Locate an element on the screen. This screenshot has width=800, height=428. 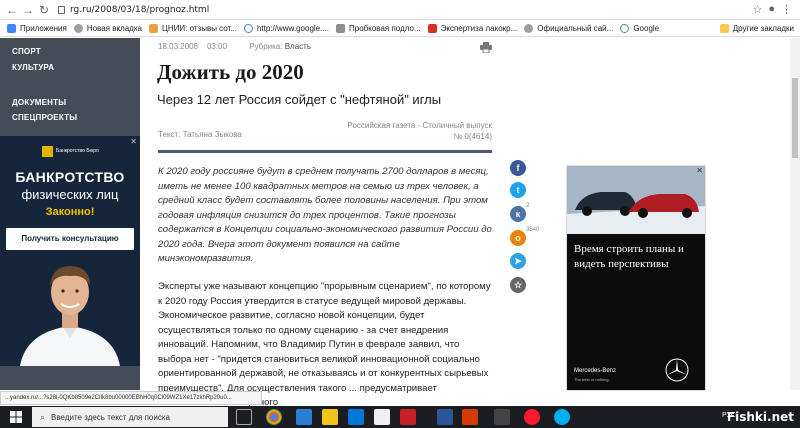
watermark: Fishki.net is located at coordinates (760, 417).